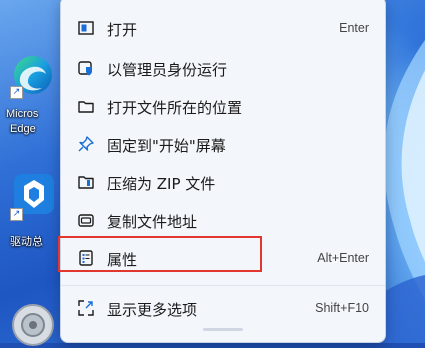 The height and width of the screenshot is (348, 425). Describe the element at coordinates (22, 114) in the screenshot. I see `desktop-icon-label: Micros` at that location.